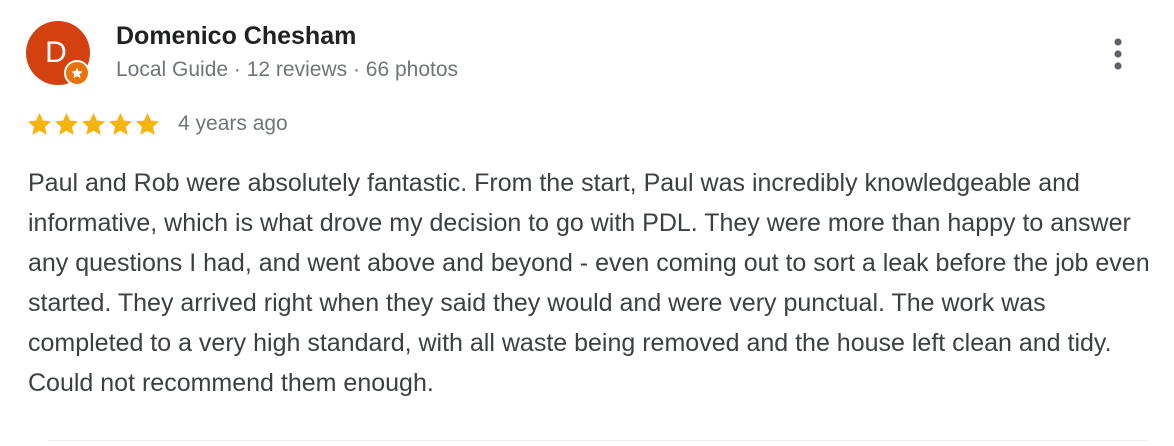 Image resolution: width=1174 pixels, height=446 pixels. I want to click on more-vert-icon, so click(1118, 54).